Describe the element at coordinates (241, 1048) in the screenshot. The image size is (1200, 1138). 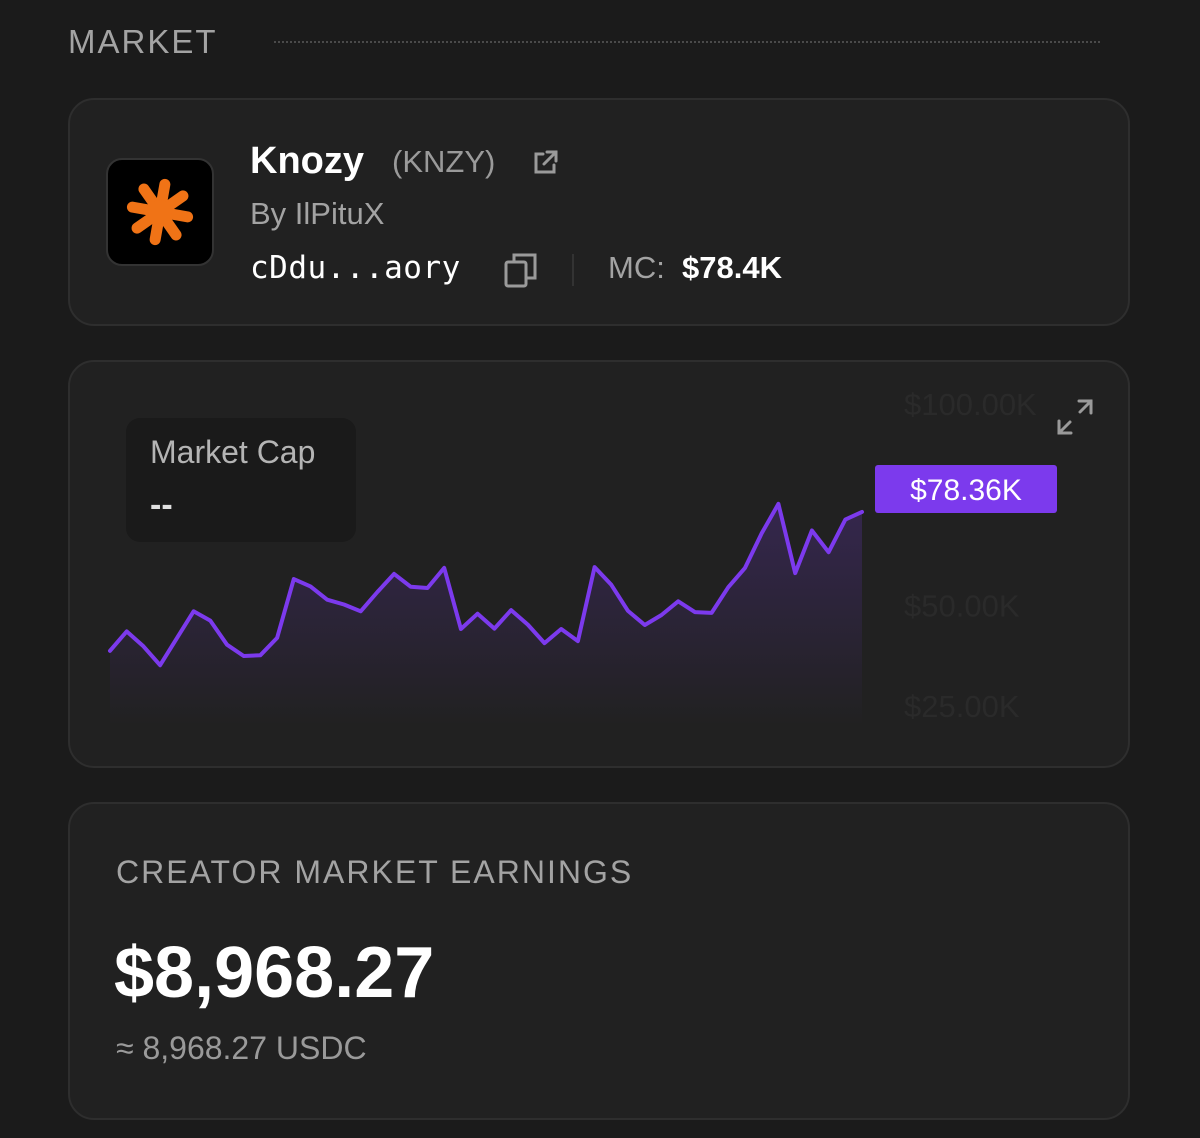
I see `earnings-usdc-value: ≈ 8,968.27 USDC` at that location.